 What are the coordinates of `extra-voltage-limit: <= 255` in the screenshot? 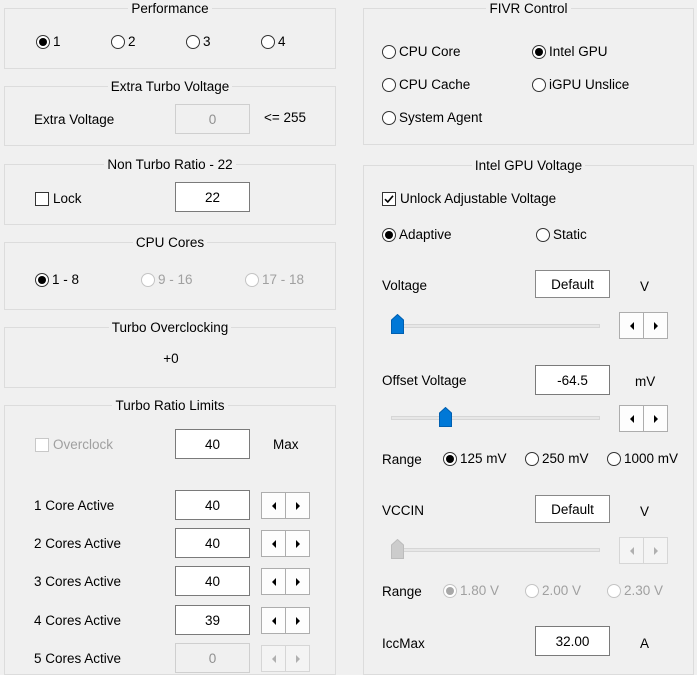 It's located at (285, 117).